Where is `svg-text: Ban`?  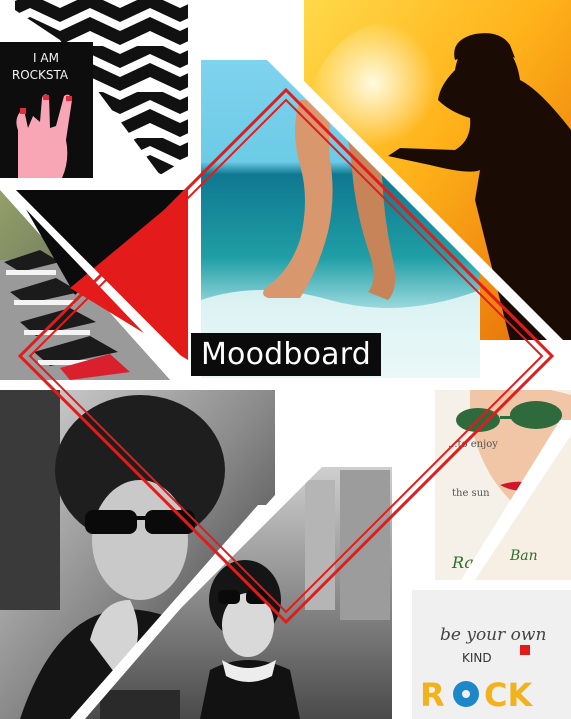
svg-text: Ban is located at coordinates (523, 556).